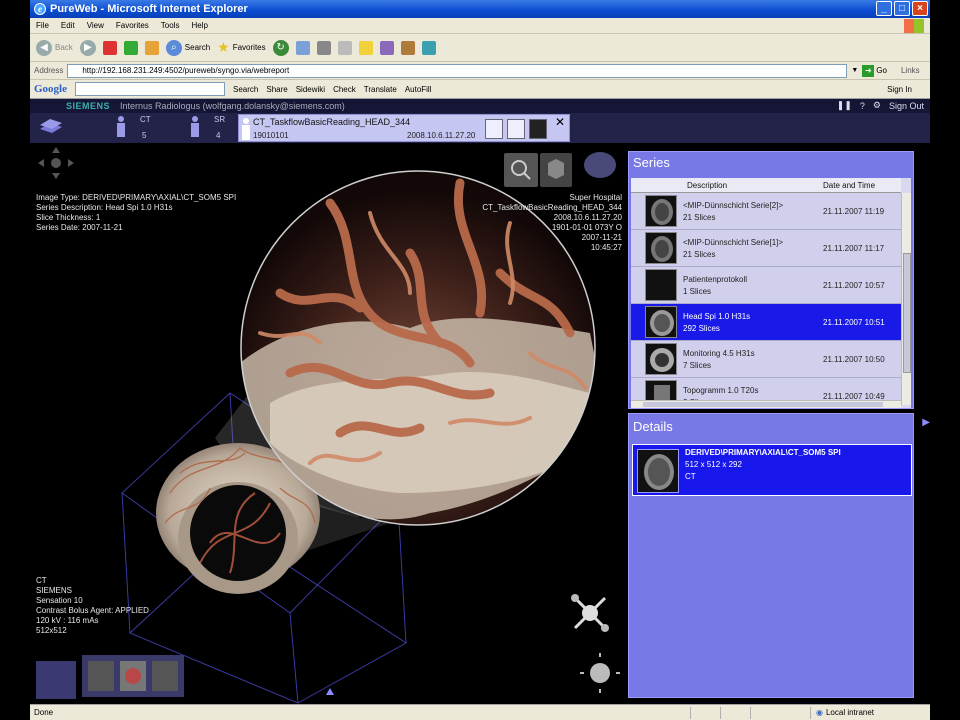  Describe the element at coordinates (44, 712) in the screenshot. I see `status-text: Done` at that location.